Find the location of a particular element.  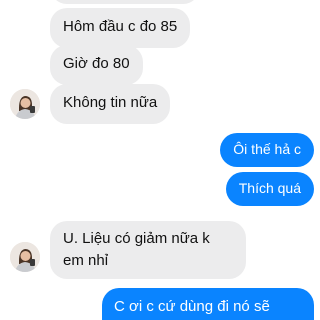

outgoing-message: Ôi thế hả c is located at coordinates (267, 150).